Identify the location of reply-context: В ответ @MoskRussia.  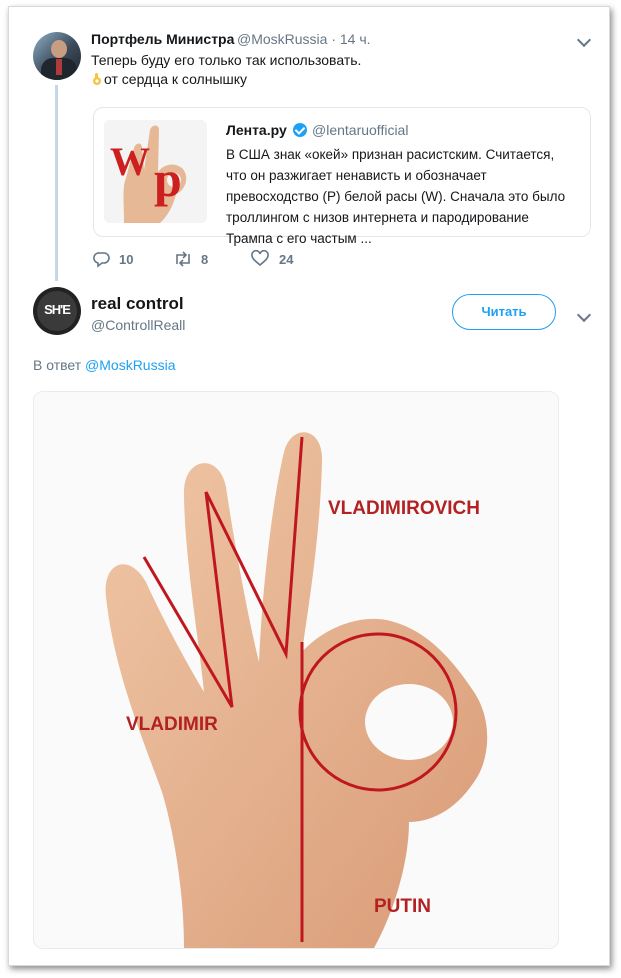
(104, 365).